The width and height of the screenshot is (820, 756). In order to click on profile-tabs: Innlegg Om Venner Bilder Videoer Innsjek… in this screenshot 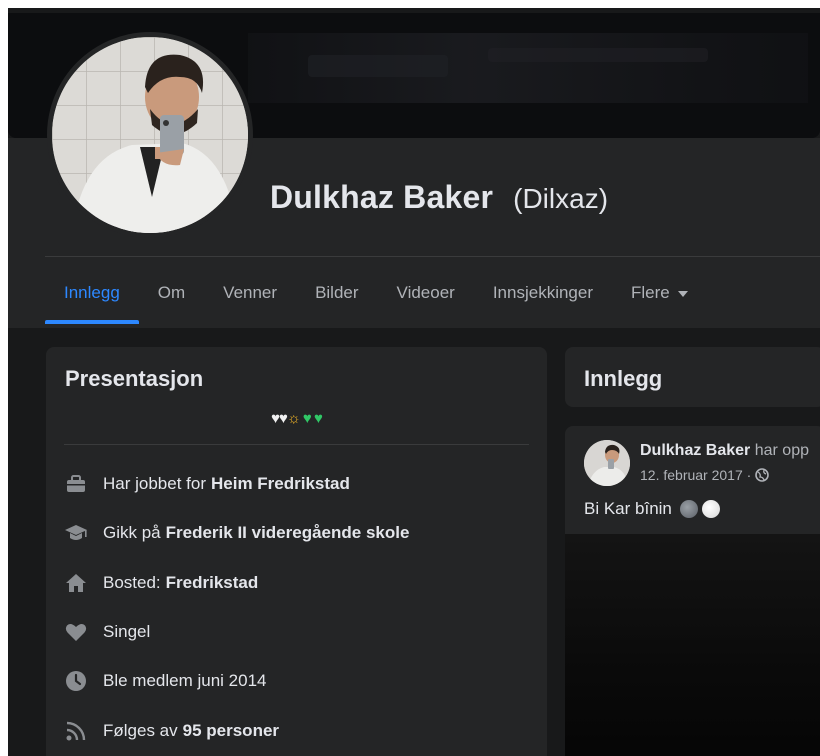, I will do `click(376, 303)`.